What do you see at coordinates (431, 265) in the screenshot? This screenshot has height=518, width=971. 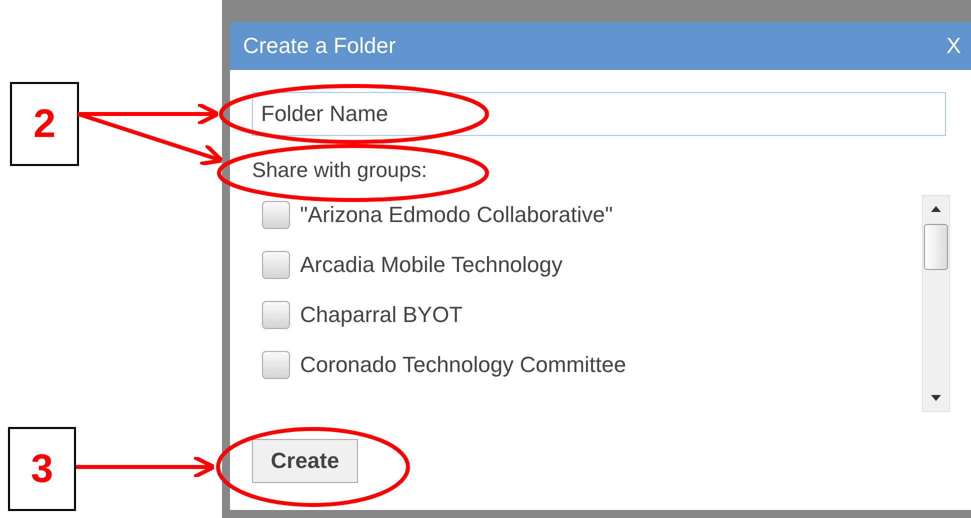 I see `group-name: Arcadia Mobile Technology` at bounding box center [431, 265].